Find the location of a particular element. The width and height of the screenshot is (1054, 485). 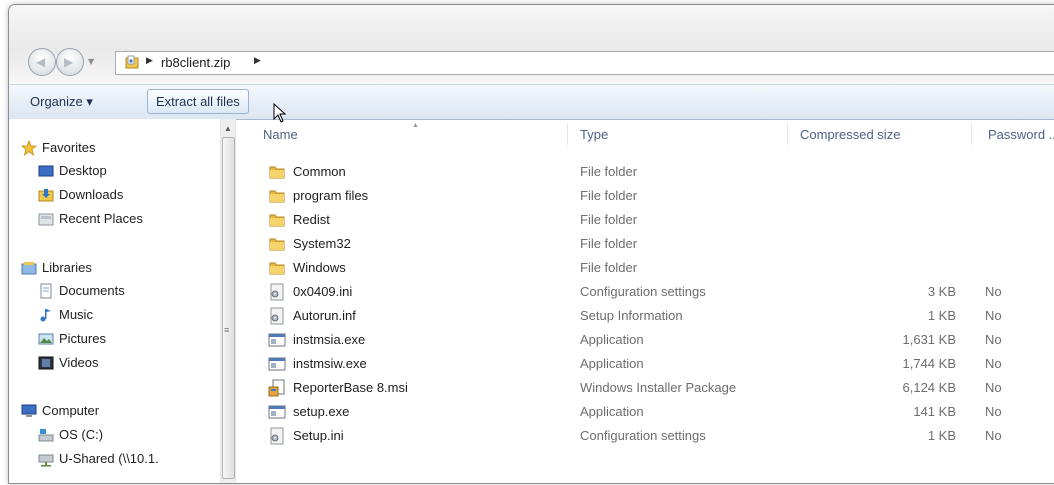

table-row: Setup.ini Configuration settings 1 KB No is located at coordinates (645, 436).